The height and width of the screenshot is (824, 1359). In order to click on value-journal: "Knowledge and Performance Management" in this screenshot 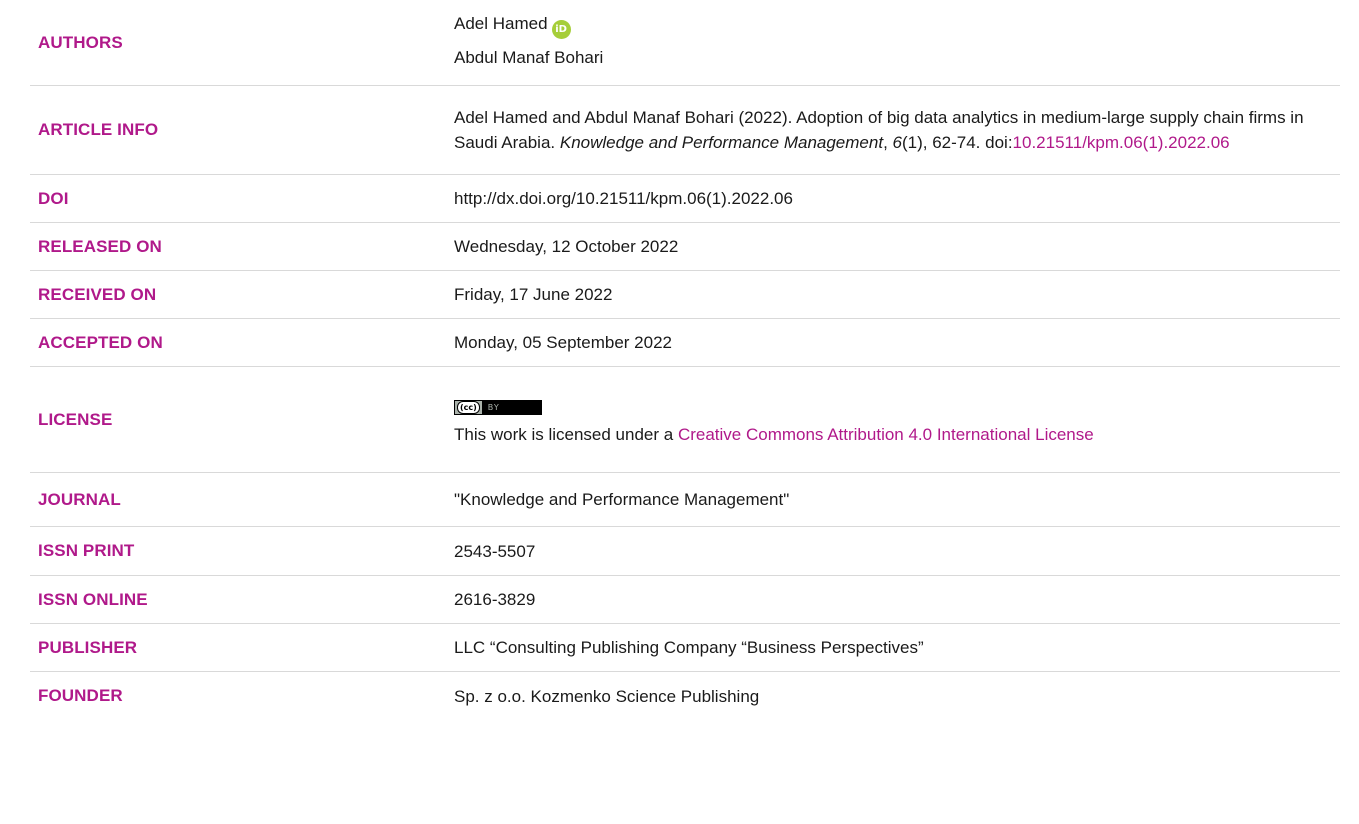, I will do `click(622, 499)`.